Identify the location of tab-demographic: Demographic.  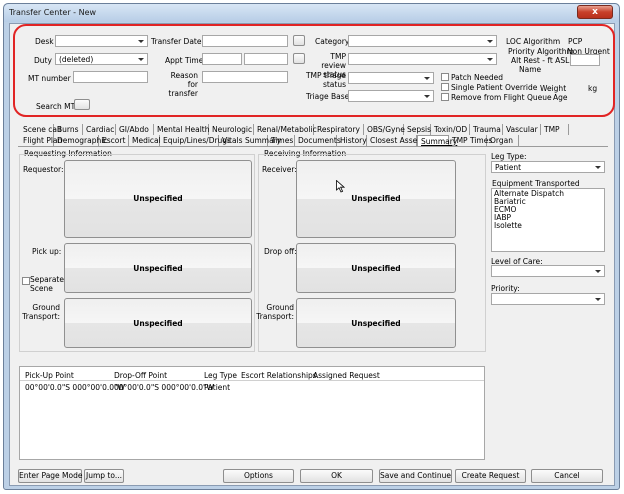
(80, 140).